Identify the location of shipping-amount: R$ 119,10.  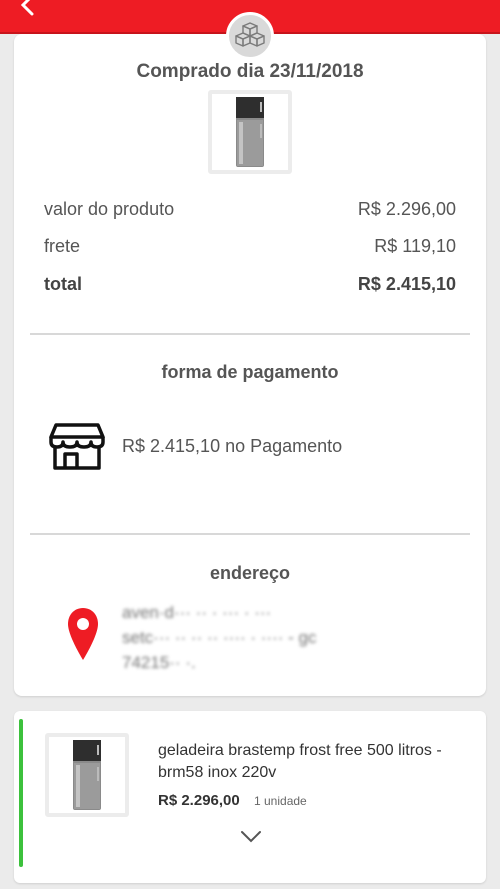
(415, 246).